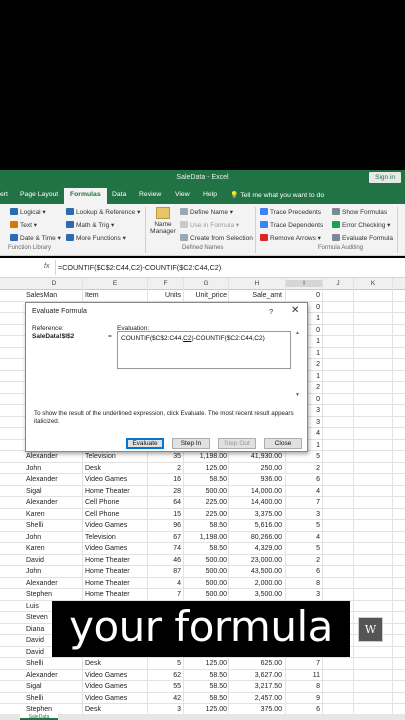  Describe the element at coordinates (255, 663) in the screenshot. I see `table-cell: 625.00` at that location.